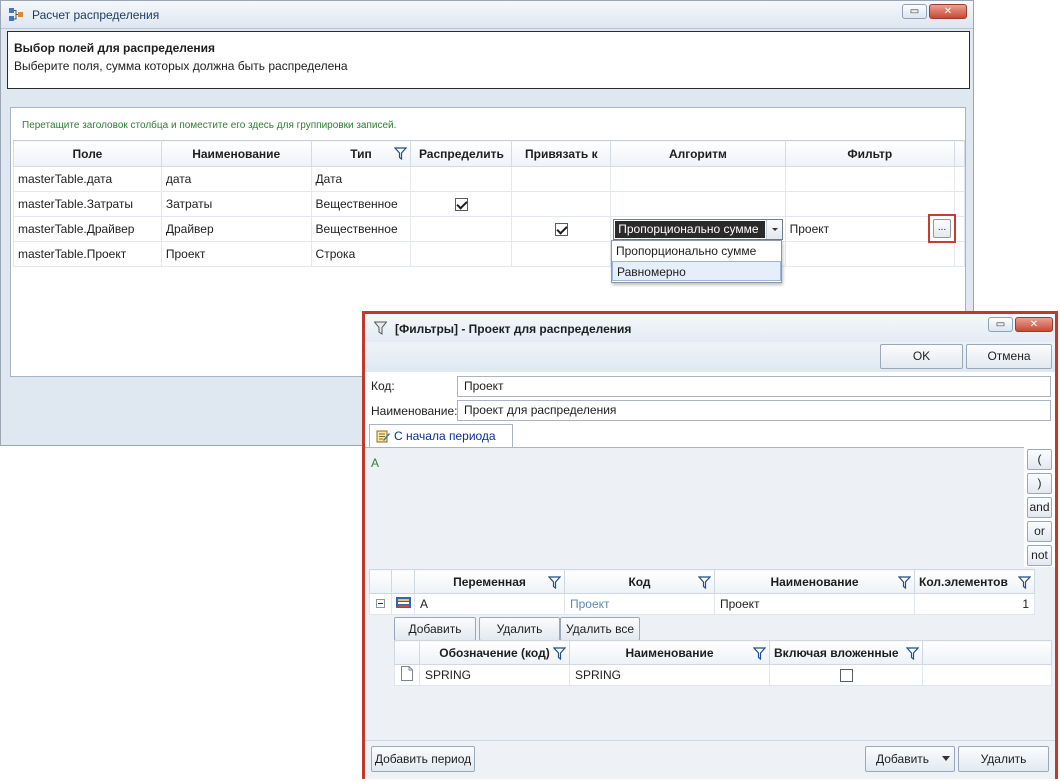  Describe the element at coordinates (921, 356) in the screenshot. I see `ok-button: OK` at that location.